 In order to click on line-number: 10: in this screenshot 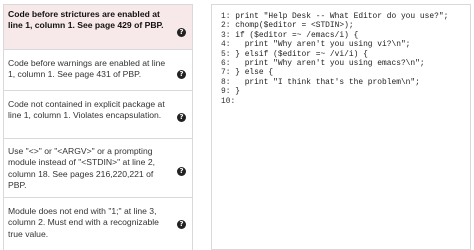, I will do `click(228, 101)`.